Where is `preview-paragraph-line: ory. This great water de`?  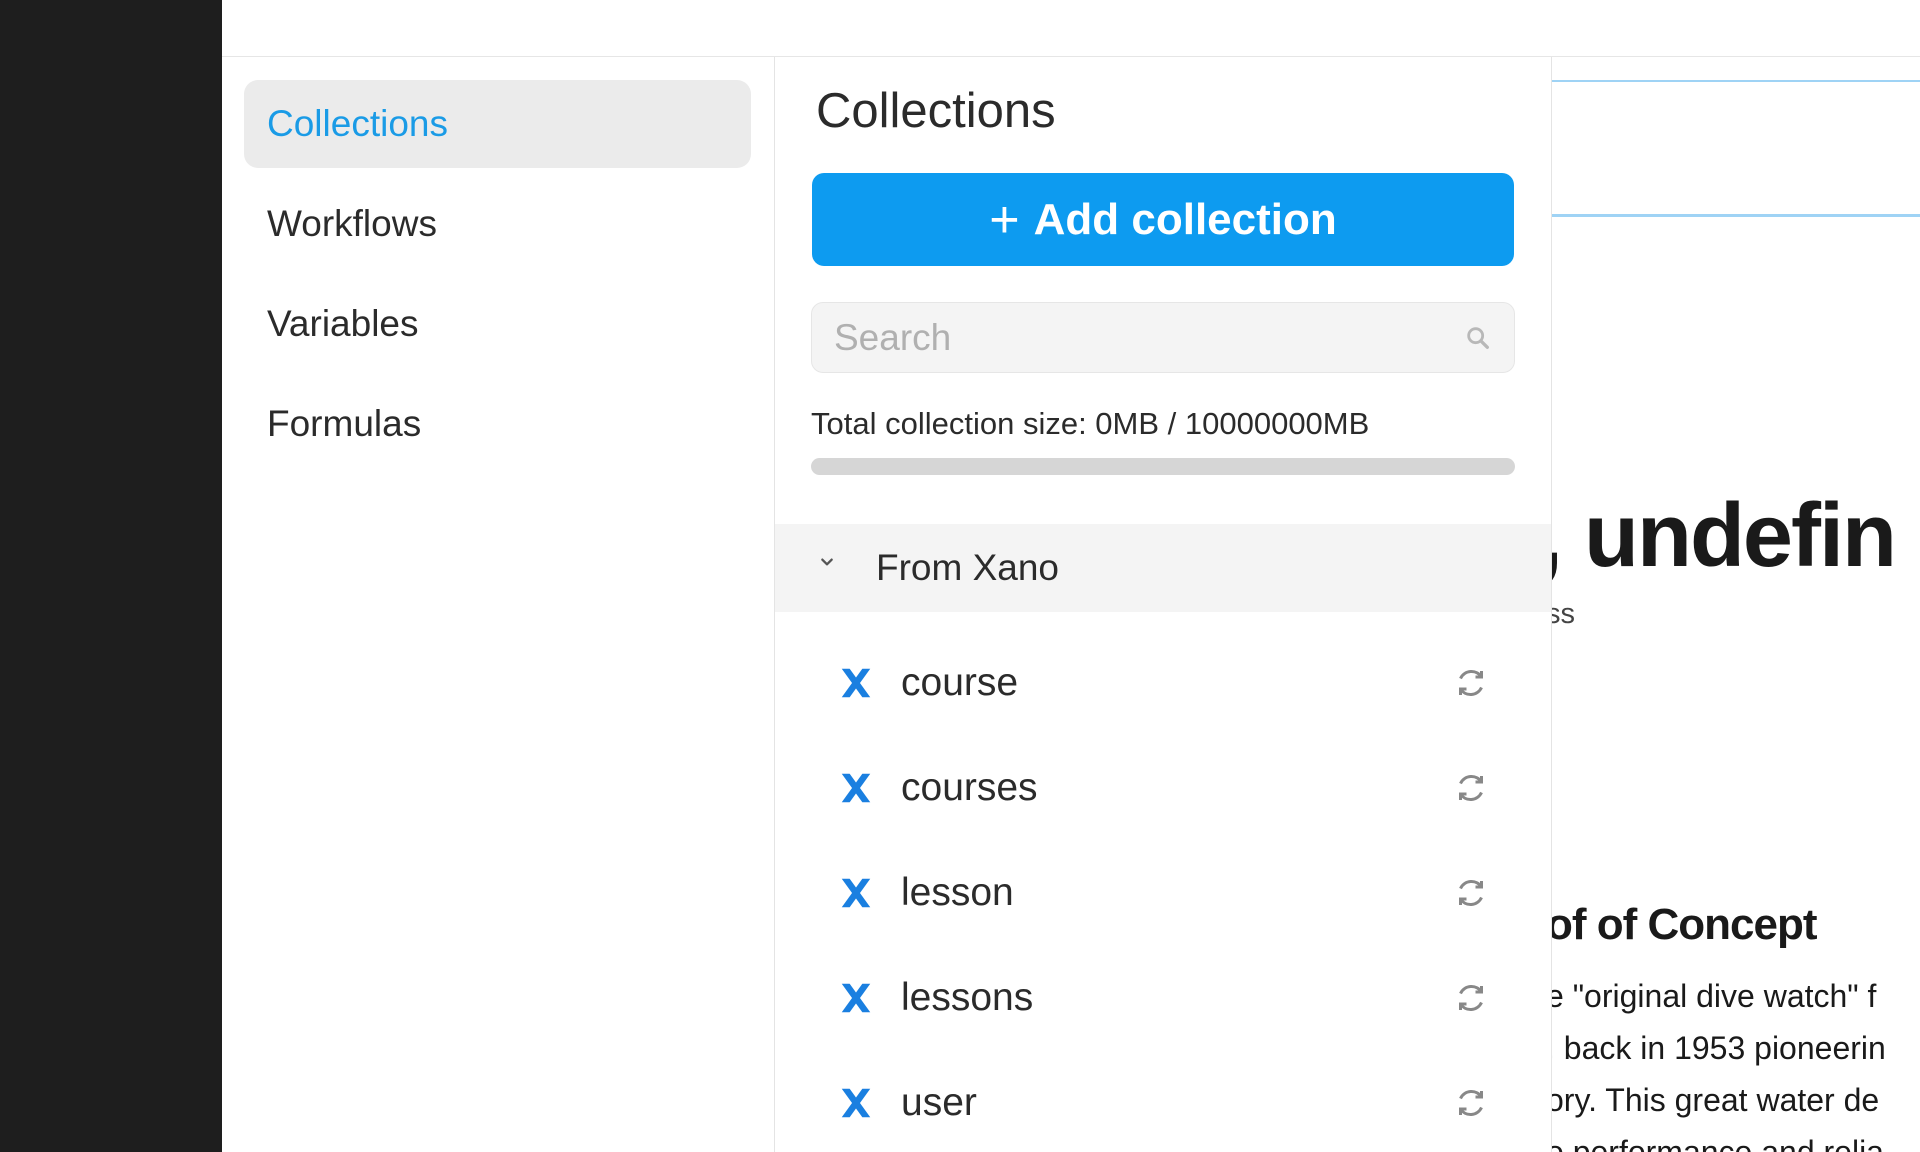
preview-paragraph-line: ory. This great water de is located at coordinates (1715, 1100).